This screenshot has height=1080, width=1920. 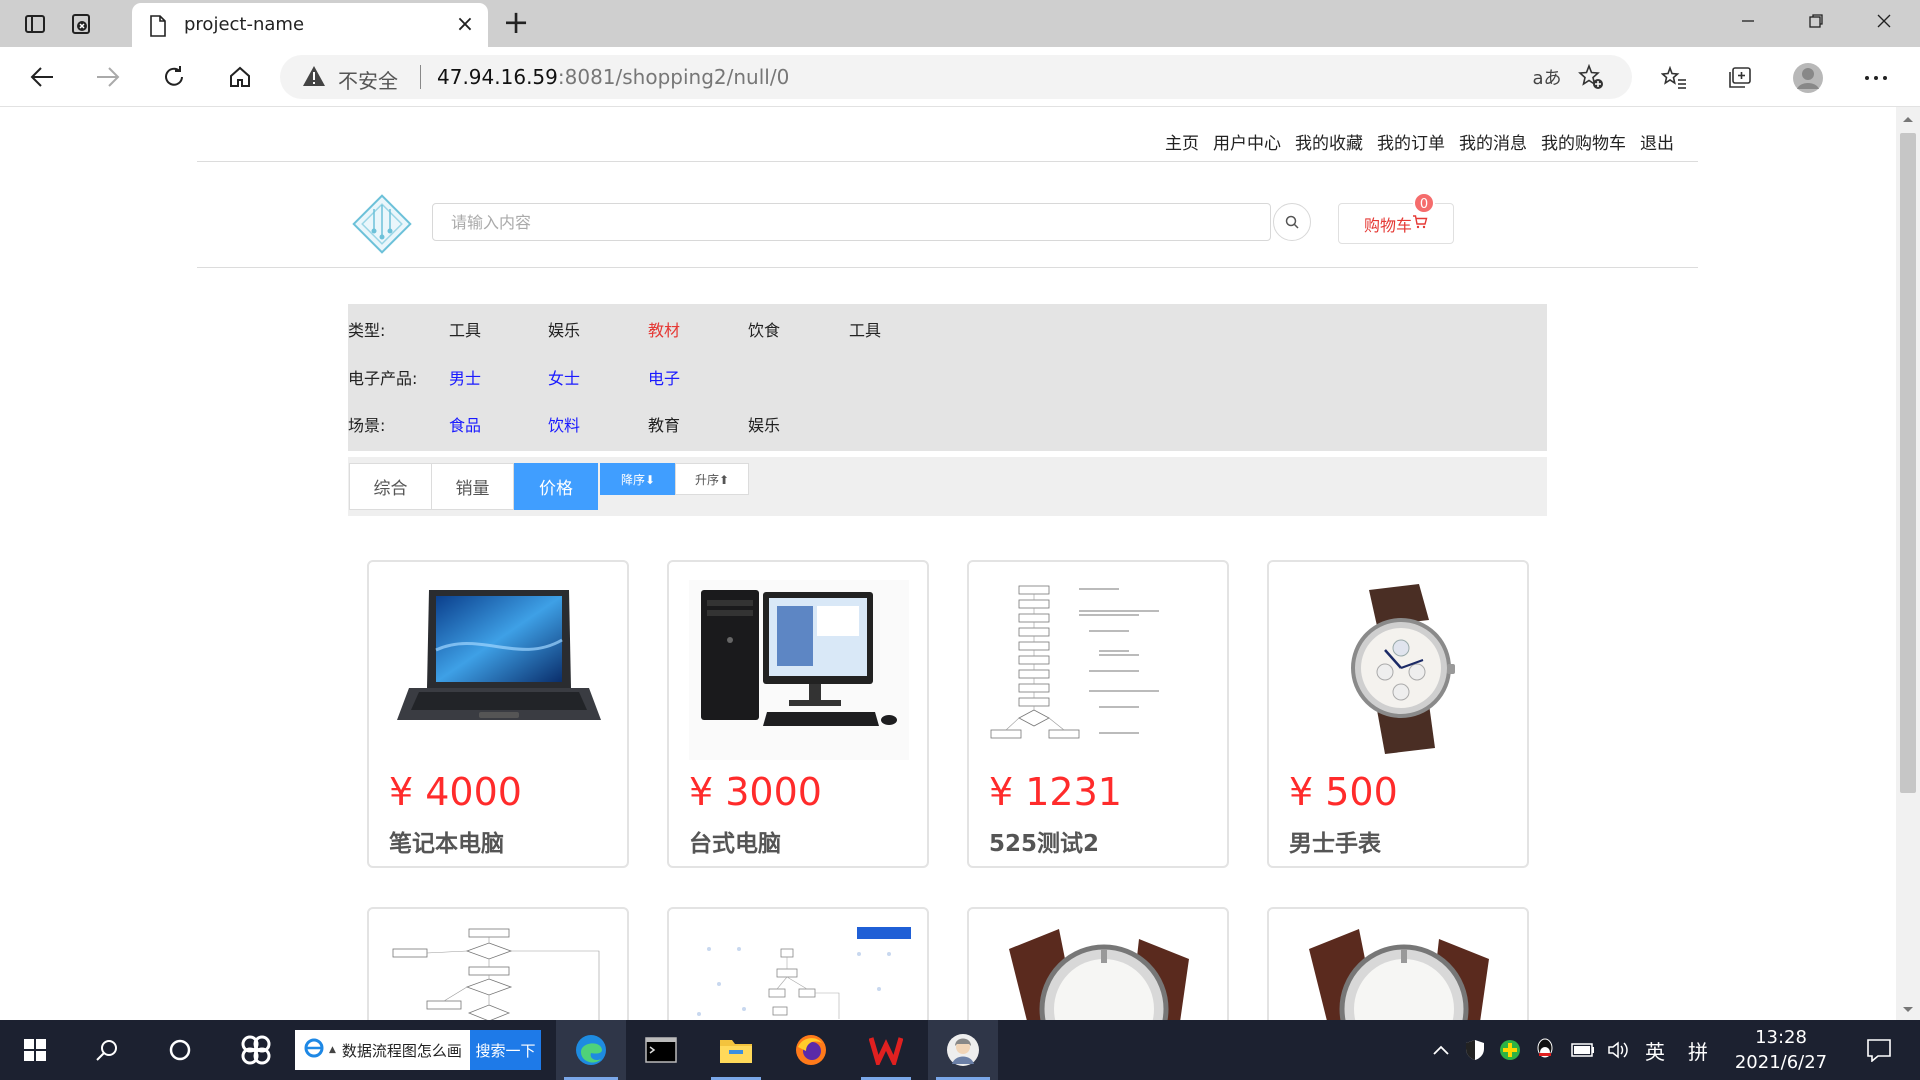 I want to click on firefox-icon, so click(x=811, y=1050).